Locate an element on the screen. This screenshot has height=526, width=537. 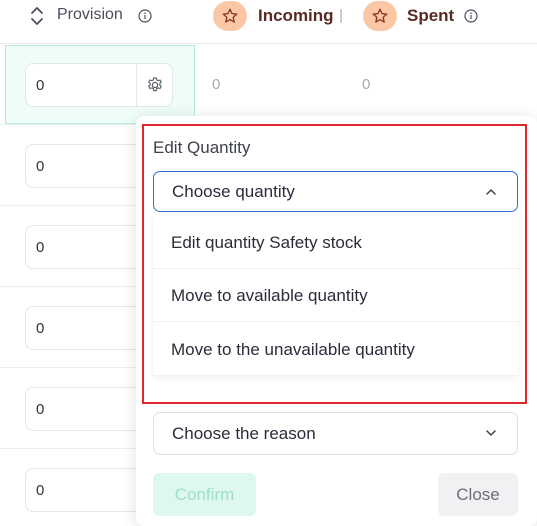
column-header-spent: Spent is located at coordinates (430, 16).